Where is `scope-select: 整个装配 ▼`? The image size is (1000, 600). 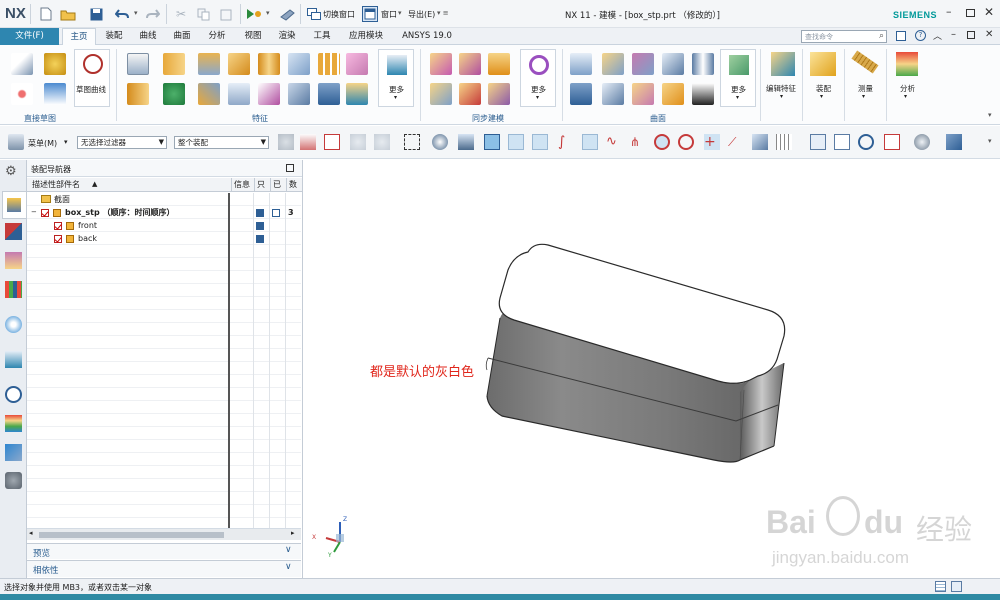 scope-select: 整个装配 ▼ is located at coordinates (221, 142).